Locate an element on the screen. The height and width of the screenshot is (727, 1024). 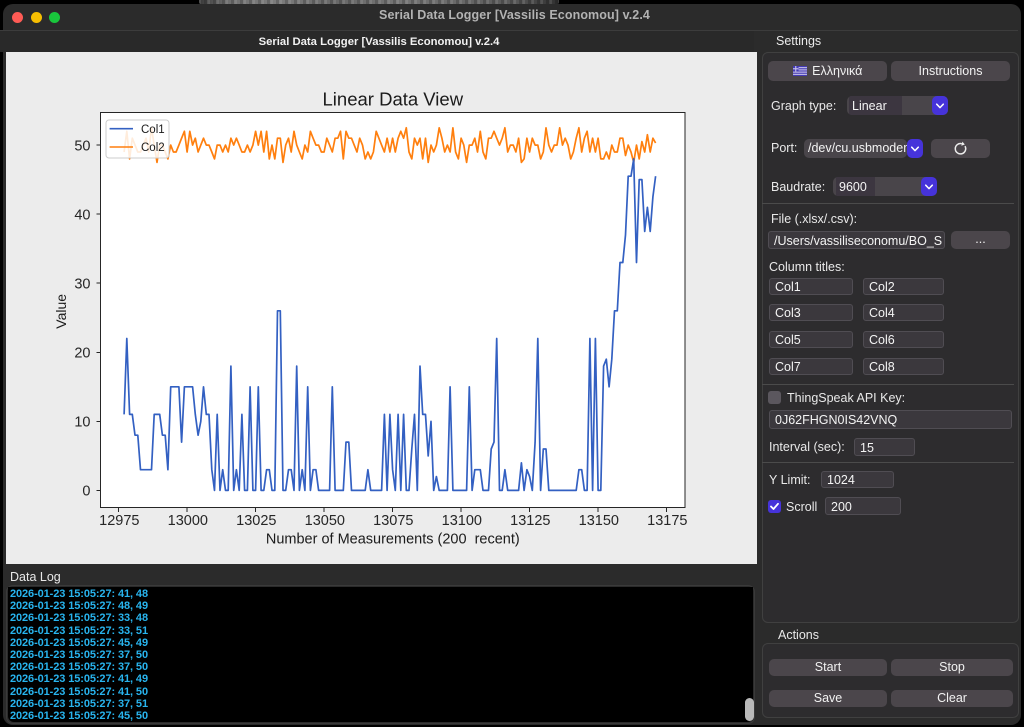
svg-text: 12975 is located at coordinates (119, 521).